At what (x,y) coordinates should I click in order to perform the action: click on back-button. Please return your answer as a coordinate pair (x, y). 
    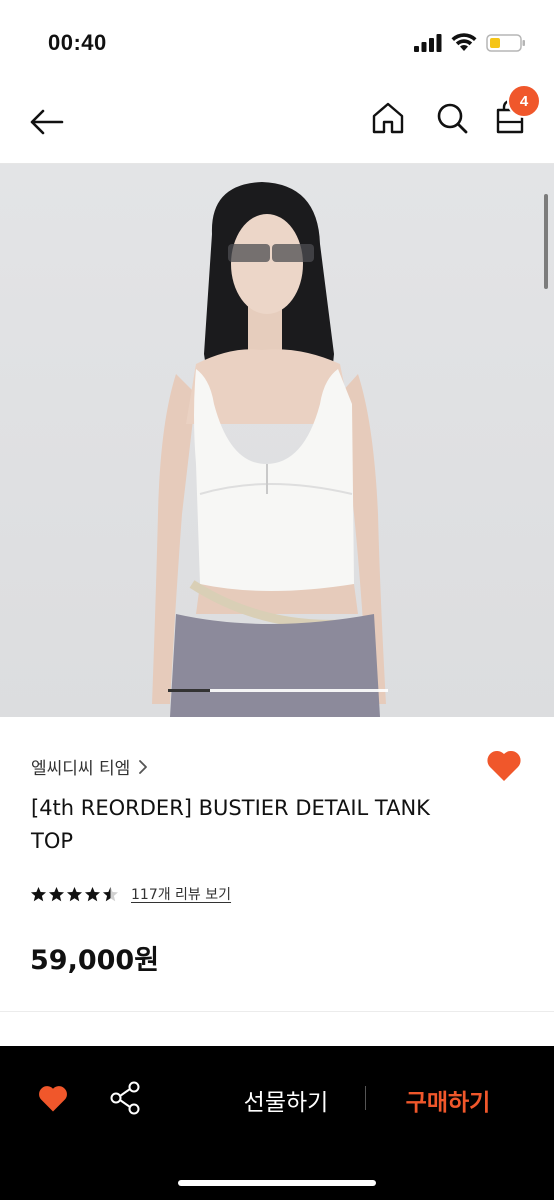
    Looking at the image, I should click on (46, 122).